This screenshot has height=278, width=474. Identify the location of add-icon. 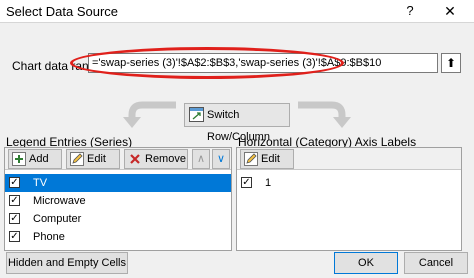
(19, 159).